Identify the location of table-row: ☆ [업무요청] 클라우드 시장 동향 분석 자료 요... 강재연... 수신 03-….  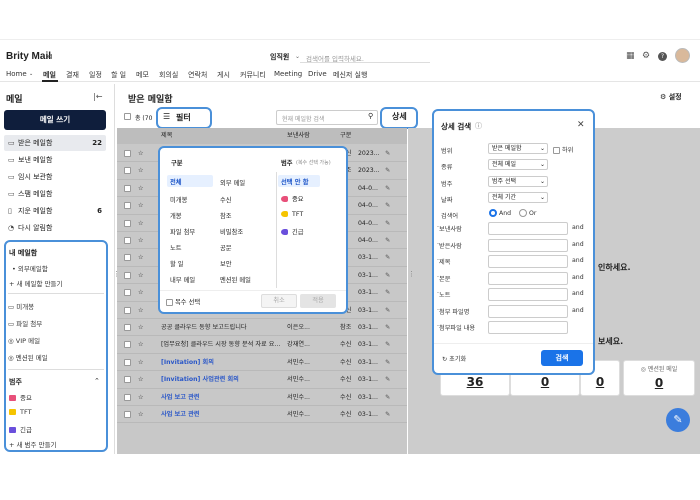
(262, 345).